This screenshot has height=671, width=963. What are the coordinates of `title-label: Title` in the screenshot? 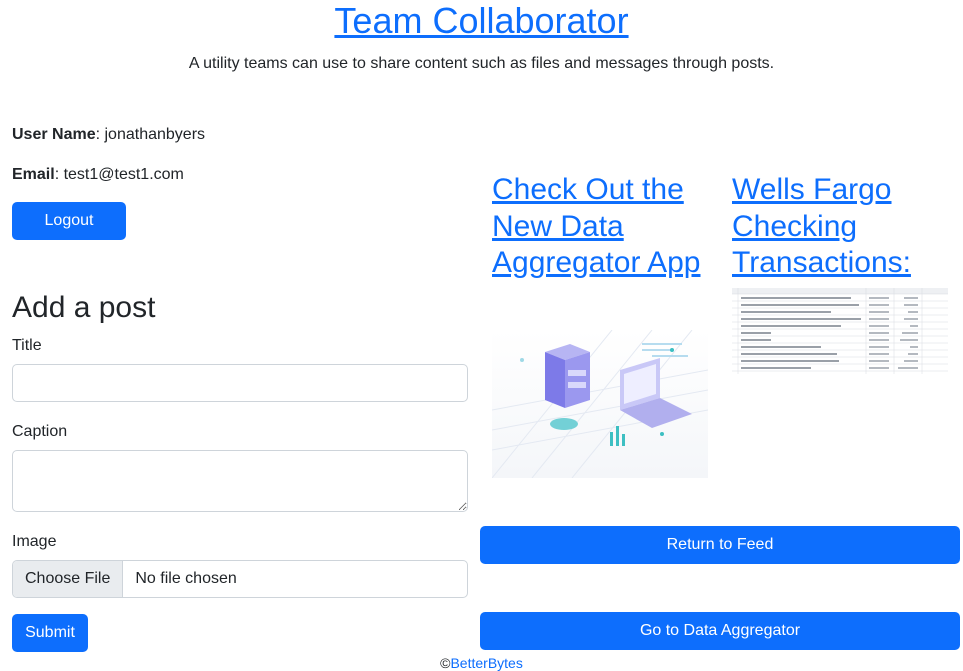 It's located at (27, 345).